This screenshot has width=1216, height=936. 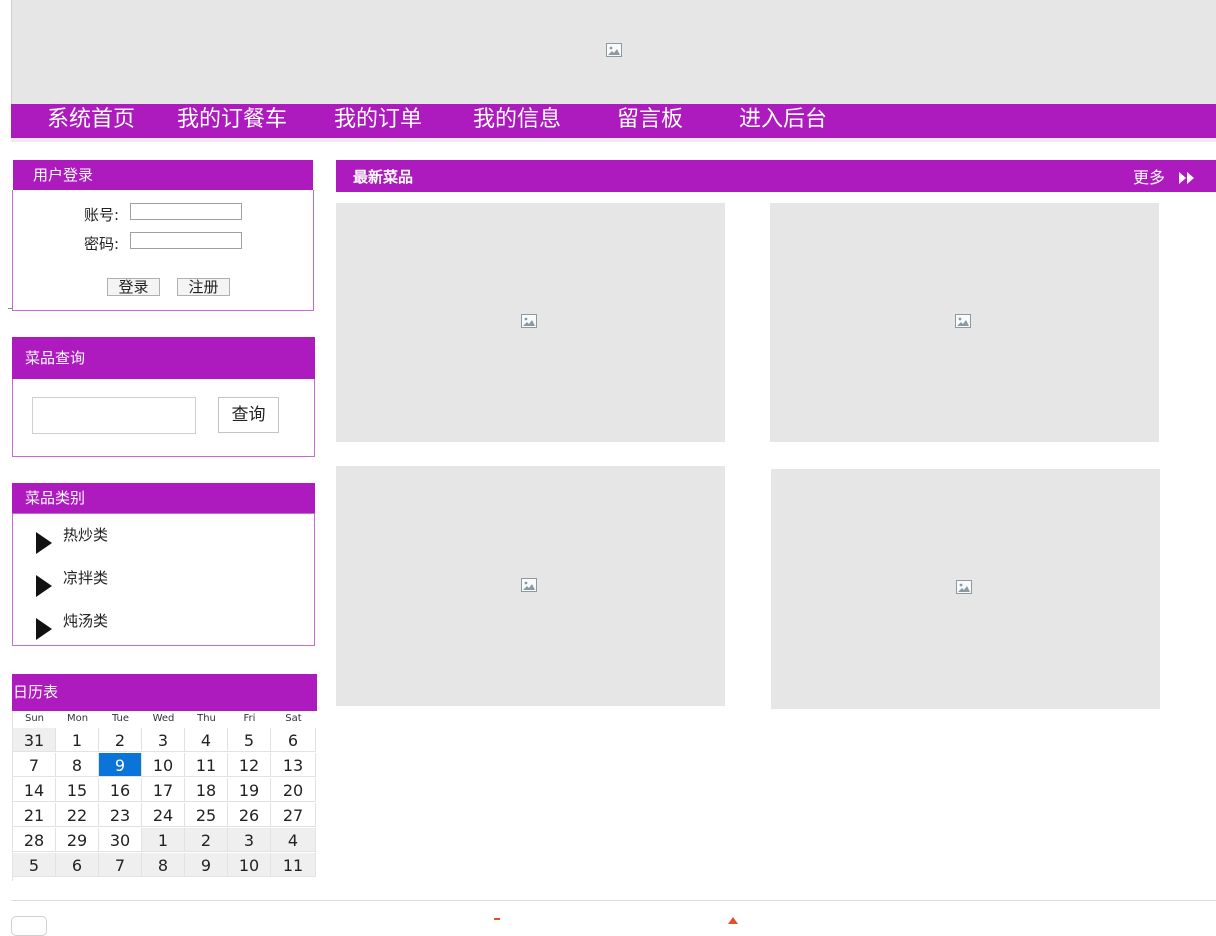 What do you see at coordinates (29, 926) in the screenshot?
I see `footer-badge` at bounding box center [29, 926].